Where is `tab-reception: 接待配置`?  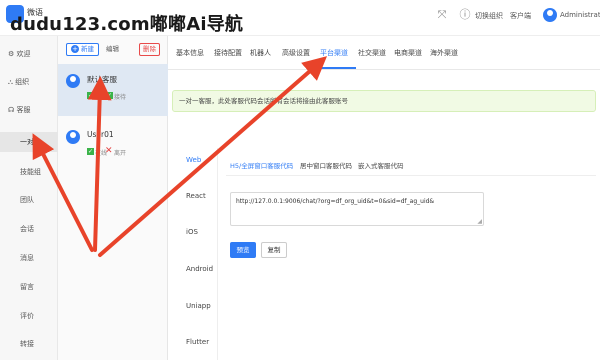 tab-reception: 接待配置 is located at coordinates (228, 53).